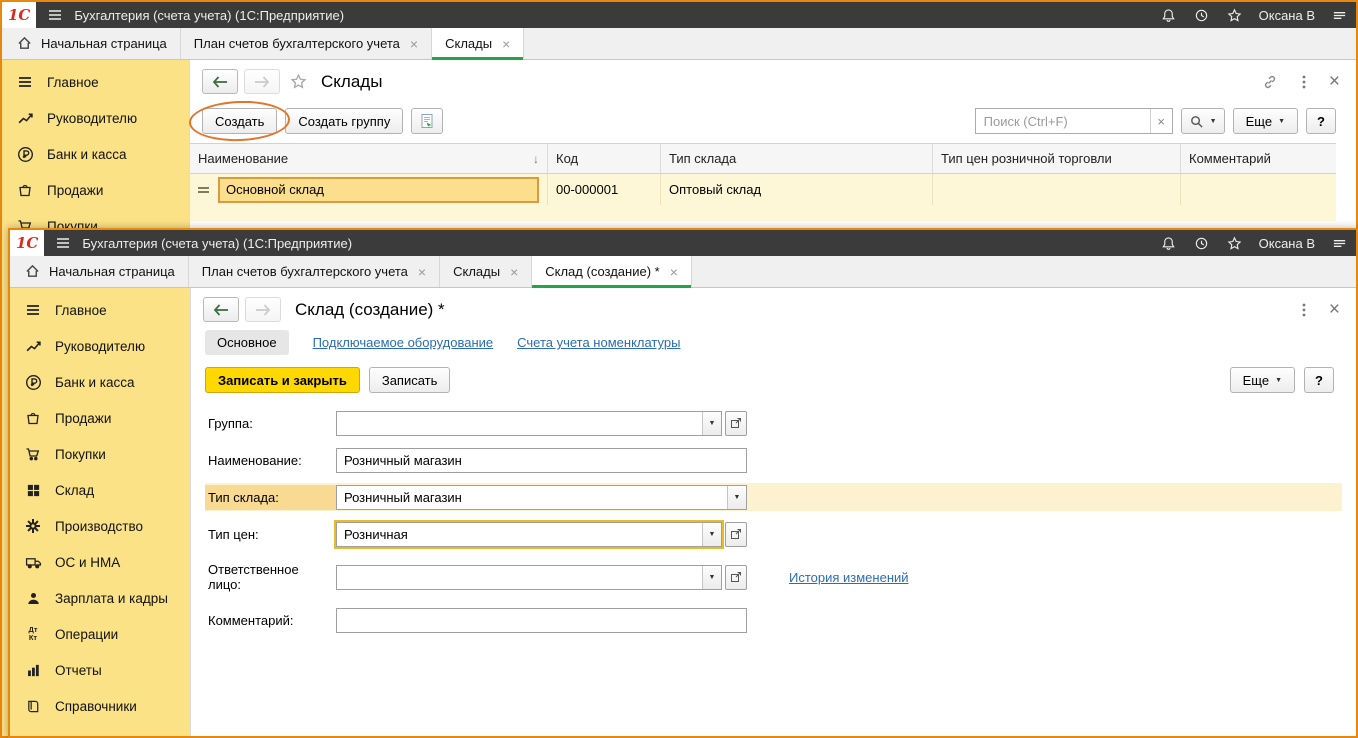  What do you see at coordinates (427, 121) in the screenshot?
I see `new-document-button` at bounding box center [427, 121].